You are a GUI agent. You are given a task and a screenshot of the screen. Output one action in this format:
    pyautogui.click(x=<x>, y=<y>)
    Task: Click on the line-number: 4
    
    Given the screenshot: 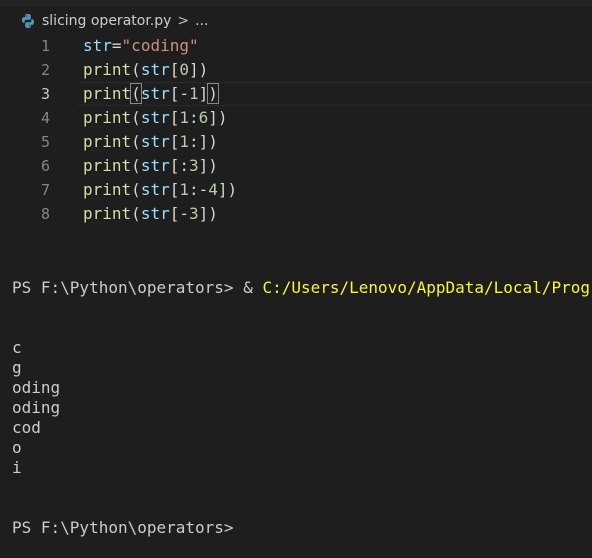 What is the action you would take?
    pyautogui.click(x=45, y=118)
    